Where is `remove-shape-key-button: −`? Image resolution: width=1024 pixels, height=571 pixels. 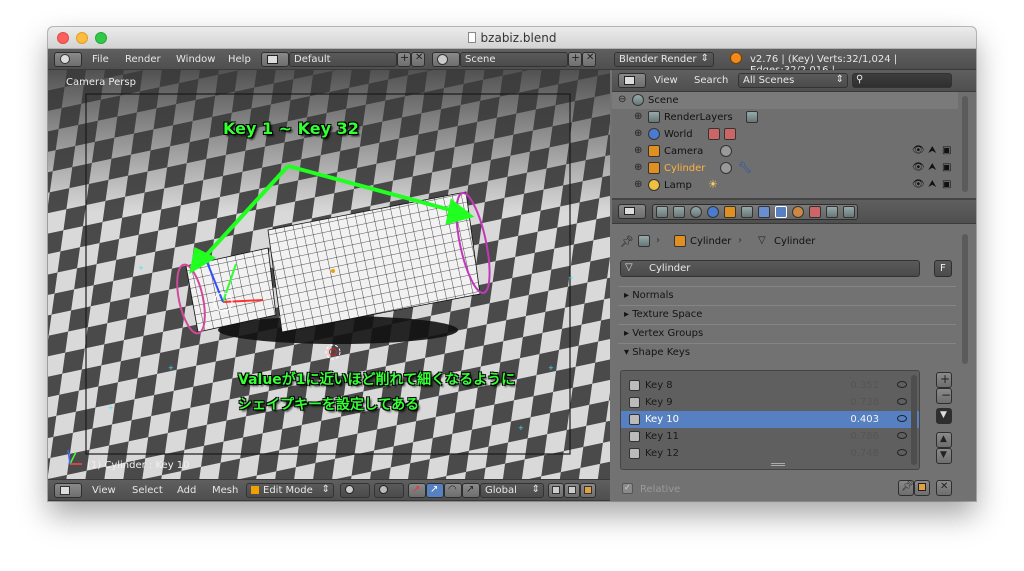 remove-shape-key-button: − is located at coordinates (944, 396).